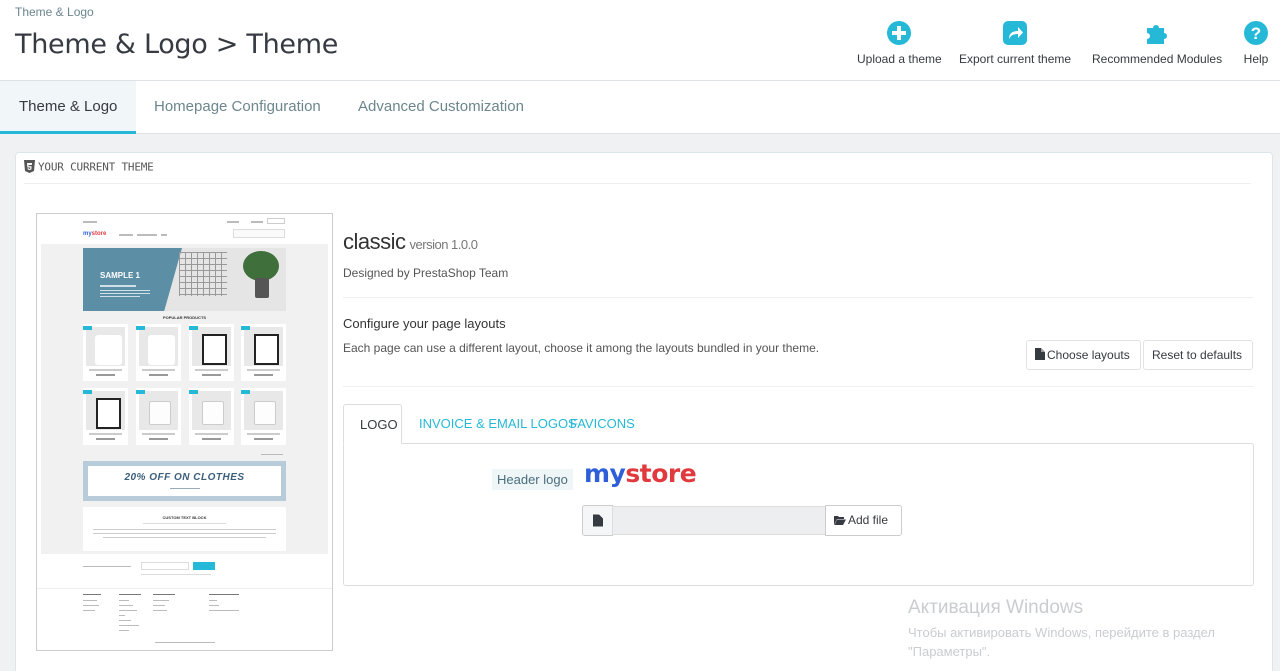  What do you see at coordinates (1157, 34) in the screenshot?
I see `puzzle-icon` at bounding box center [1157, 34].